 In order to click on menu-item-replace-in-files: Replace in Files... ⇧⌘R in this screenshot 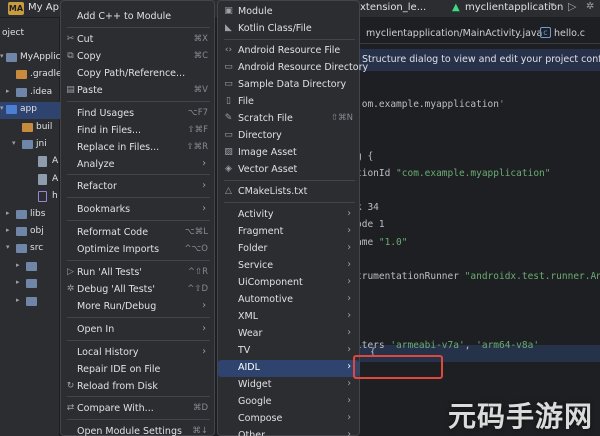, I will do `click(137, 148)`.